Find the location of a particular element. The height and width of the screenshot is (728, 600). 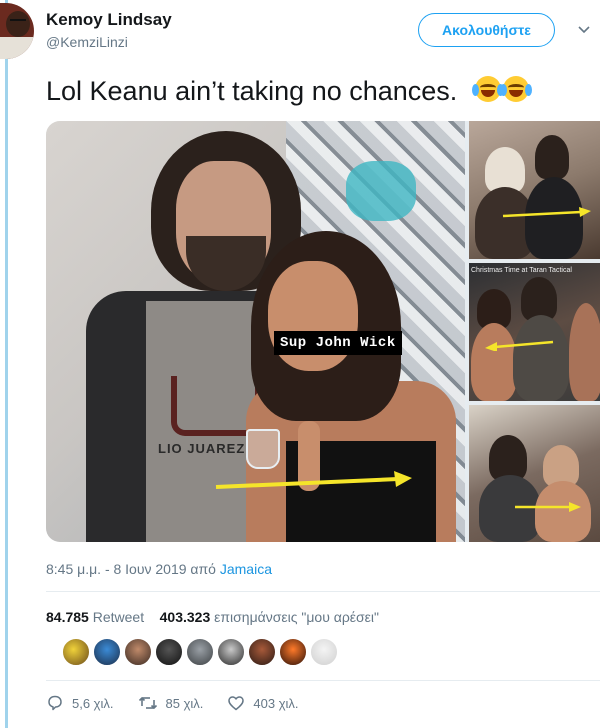

like-label: επισημάνσεις "μου αρέσει" is located at coordinates (296, 617).